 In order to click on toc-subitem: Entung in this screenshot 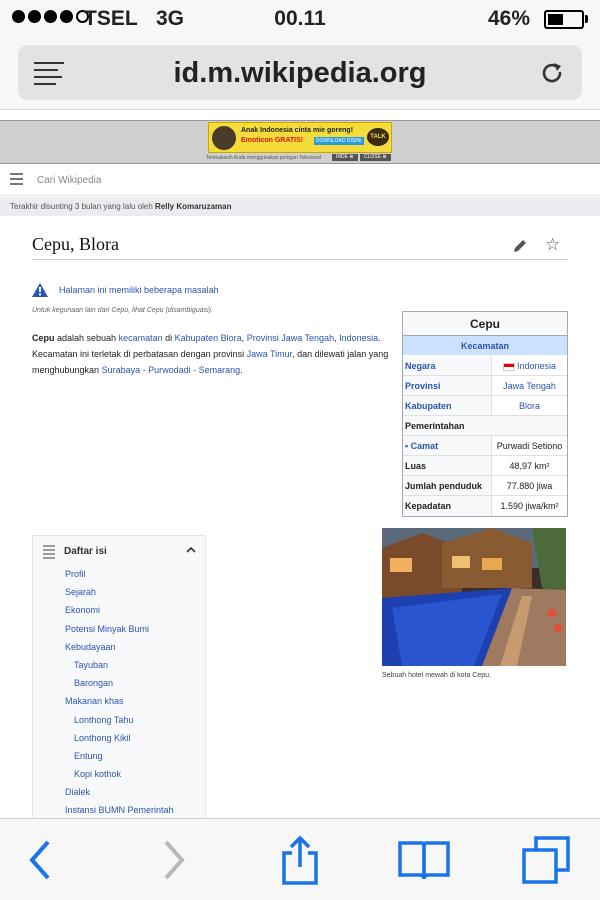, I will do `click(120, 760)`.